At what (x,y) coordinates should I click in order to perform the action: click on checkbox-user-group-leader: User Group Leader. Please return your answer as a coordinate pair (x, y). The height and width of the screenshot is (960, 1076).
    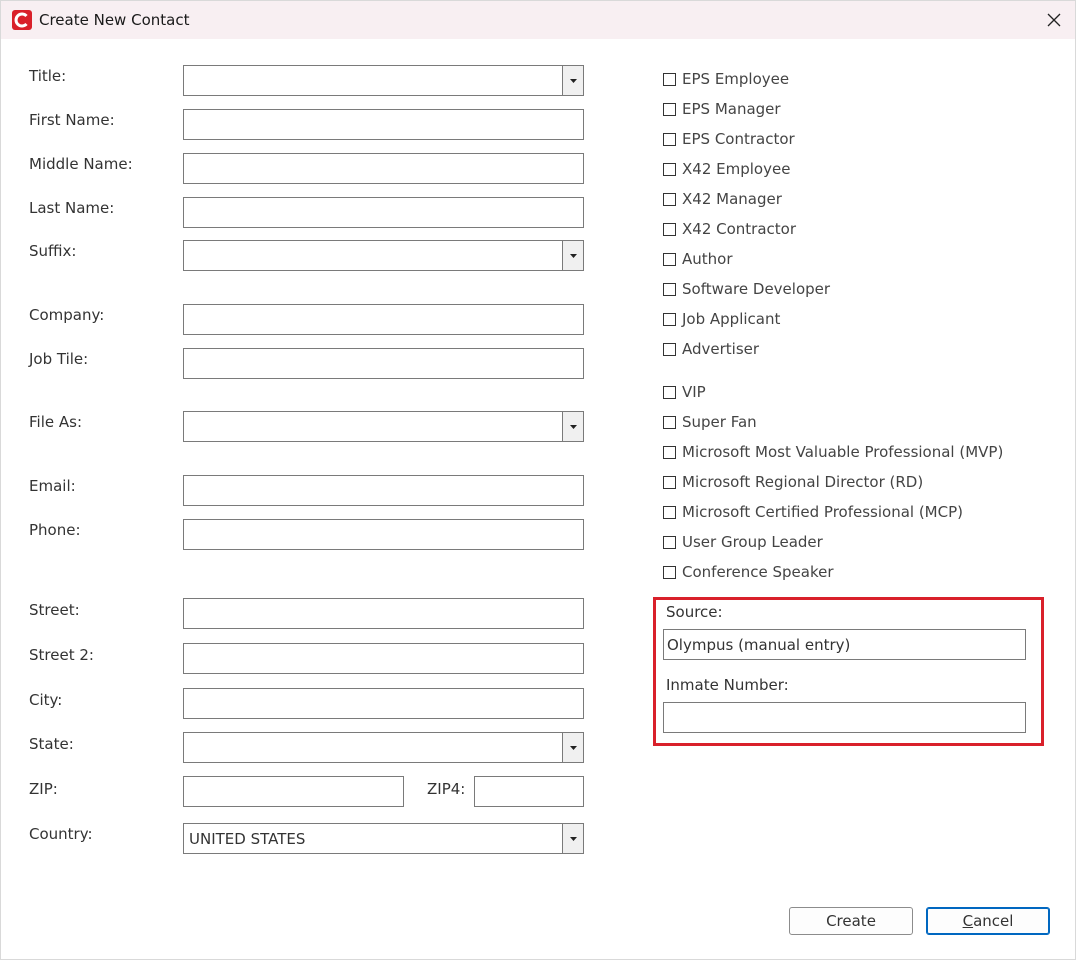
    Looking at the image, I should click on (743, 542).